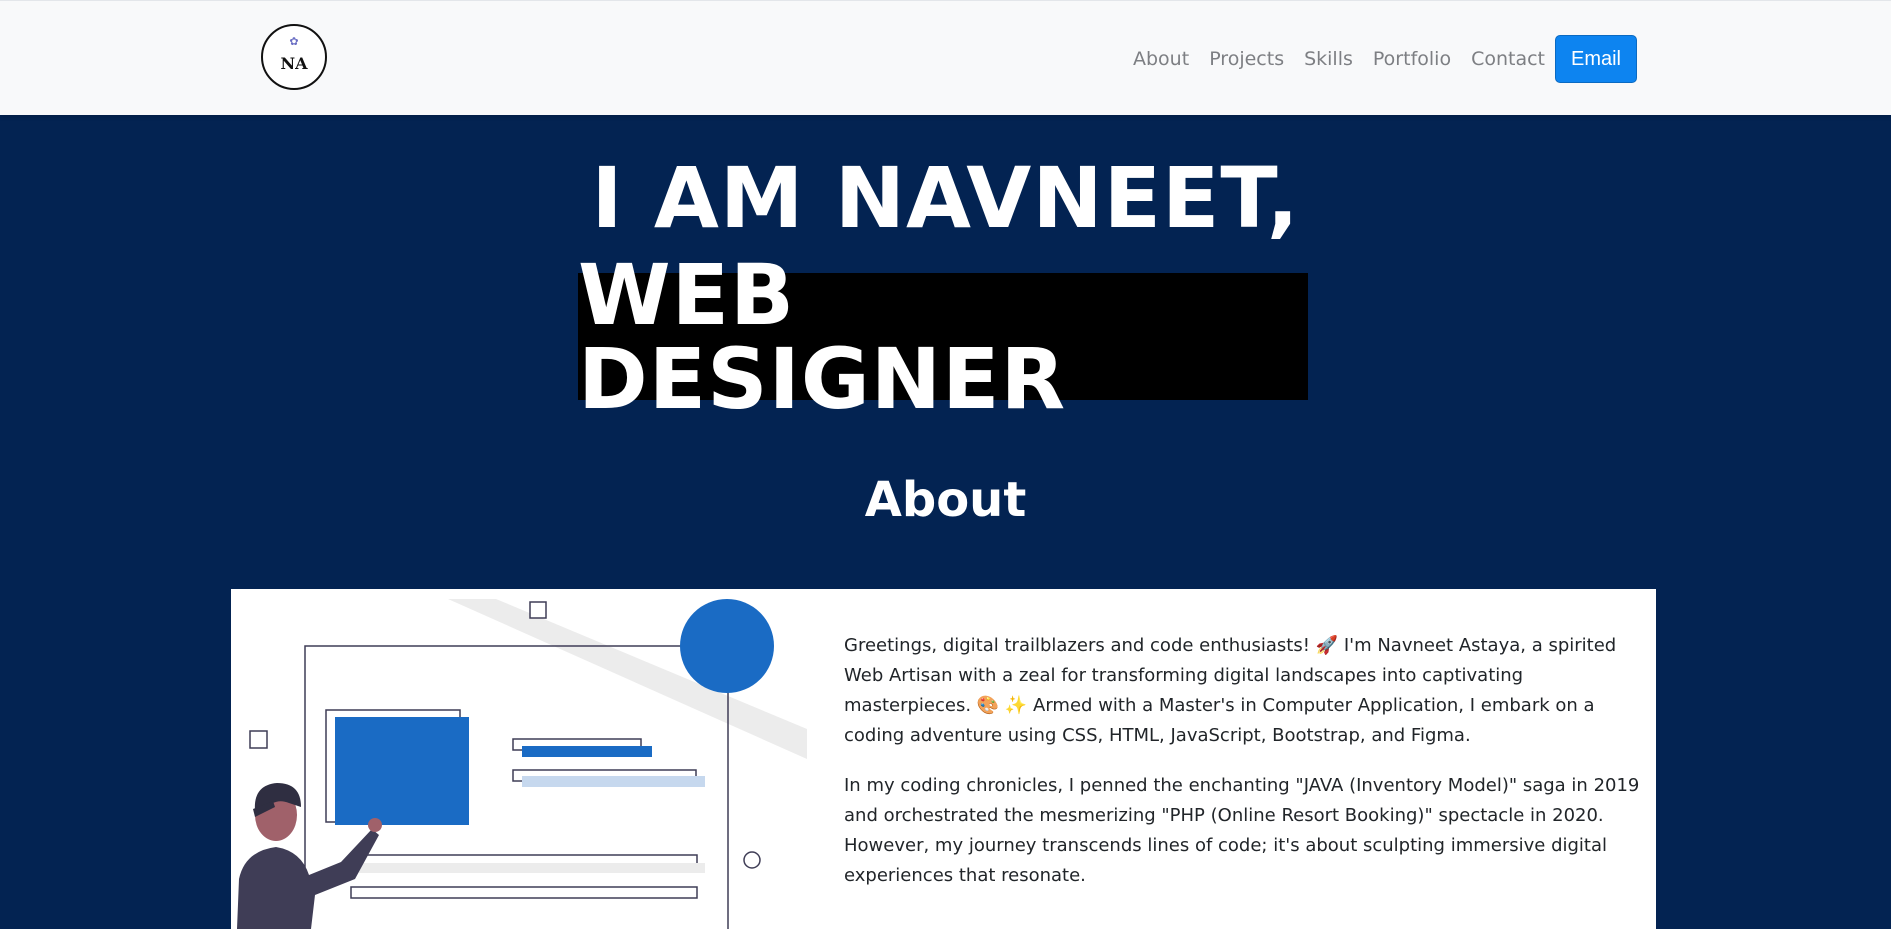 This screenshot has height=929, width=1891. Describe the element at coordinates (945, 500) in the screenshot. I see `about-section-title: About` at that location.